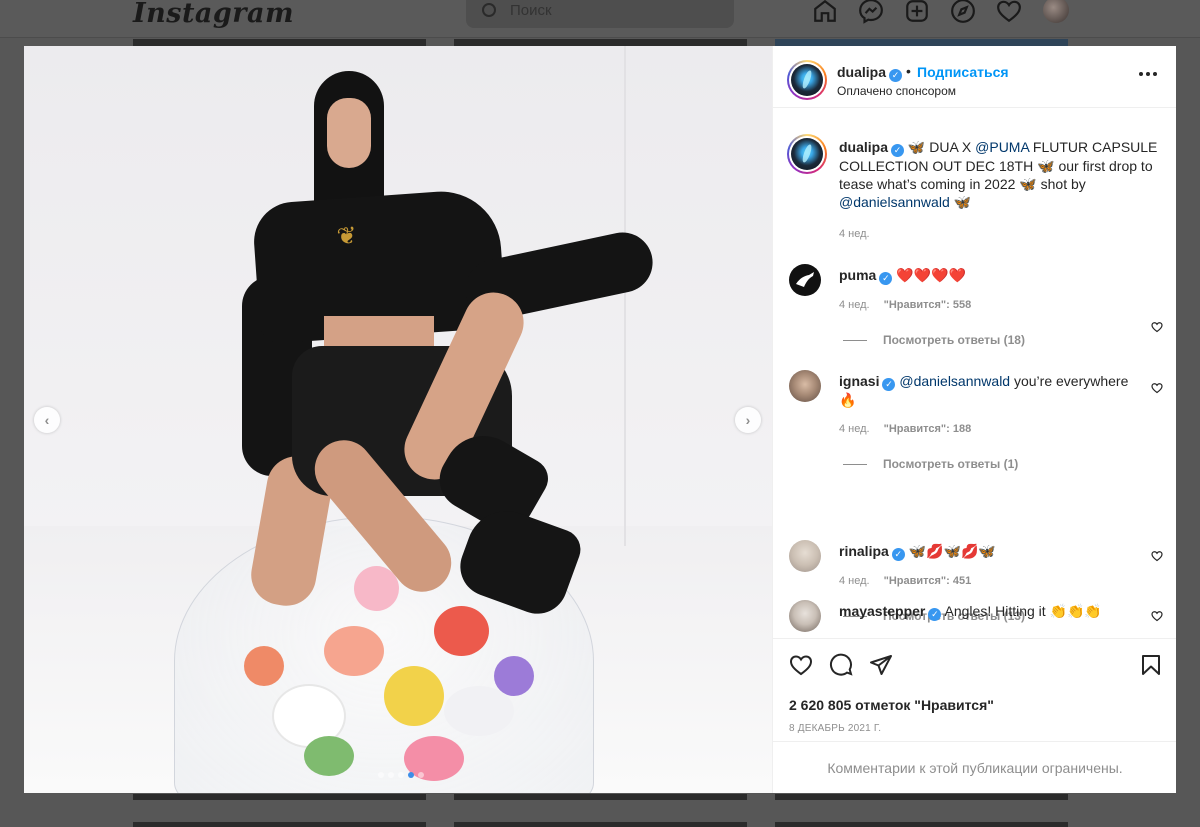 The height and width of the screenshot is (827, 1200). I want to click on caption-age: 4 нед., so click(854, 234).